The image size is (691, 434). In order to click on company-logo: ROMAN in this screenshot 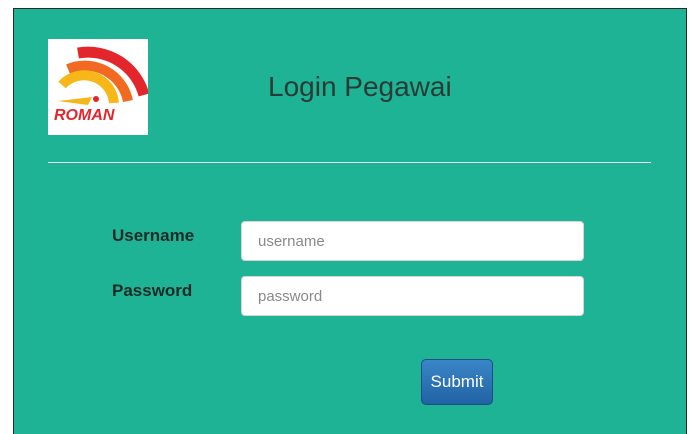, I will do `click(98, 87)`.